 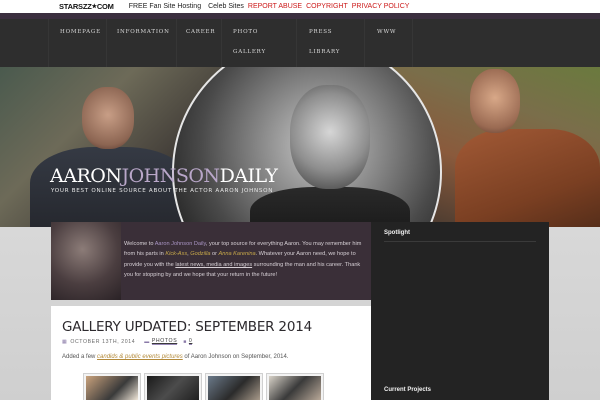 I want to click on link-celeb-sites: Celeb Sites, so click(x=226, y=6).